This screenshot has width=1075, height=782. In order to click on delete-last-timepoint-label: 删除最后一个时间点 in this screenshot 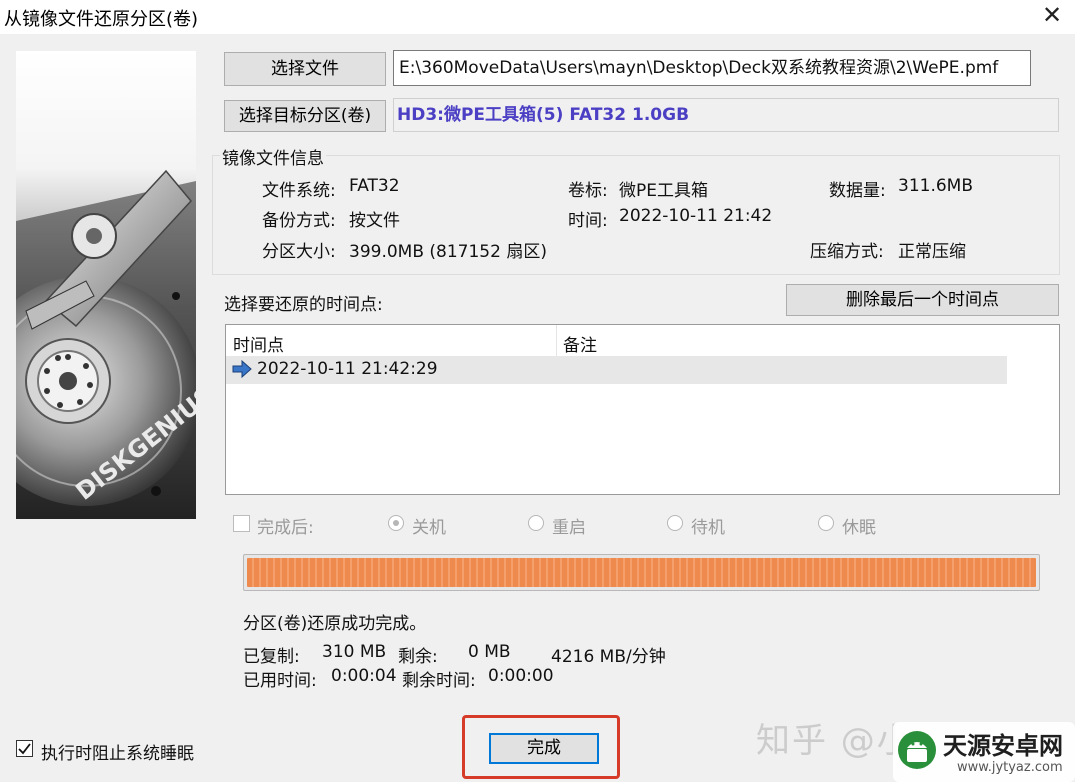, I will do `click(922, 300)`.